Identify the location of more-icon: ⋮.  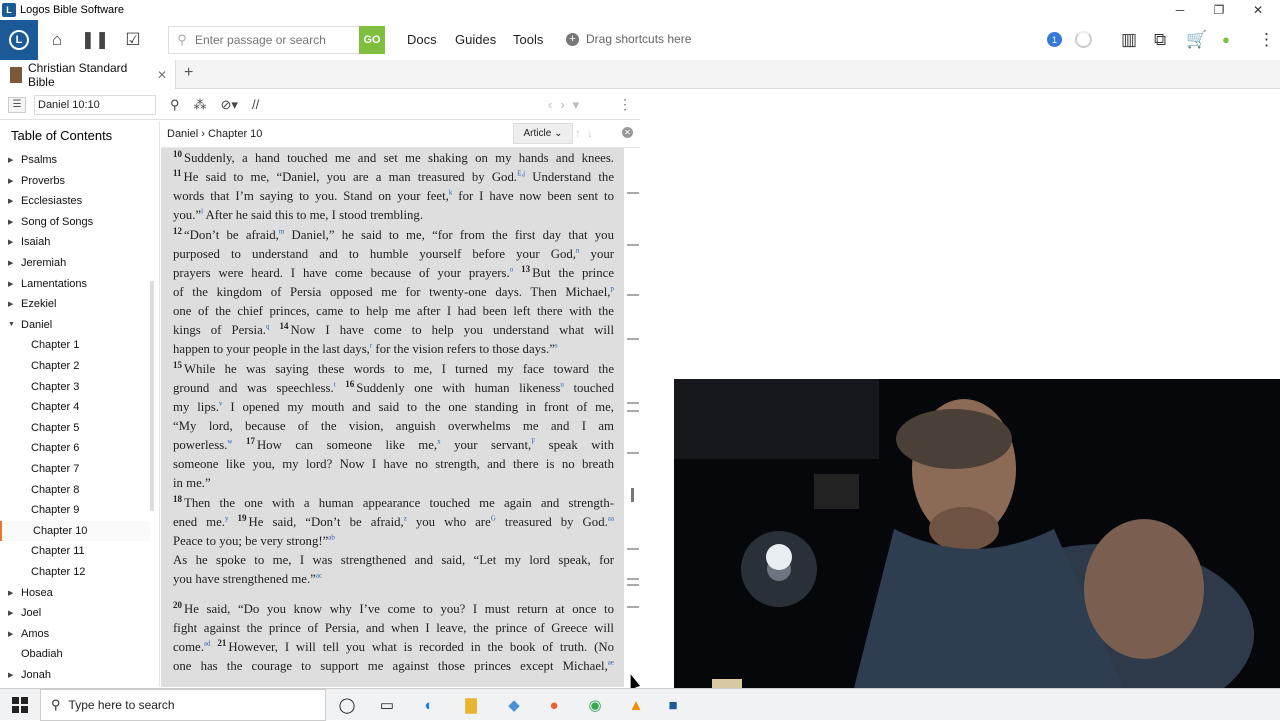
(1266, 40).